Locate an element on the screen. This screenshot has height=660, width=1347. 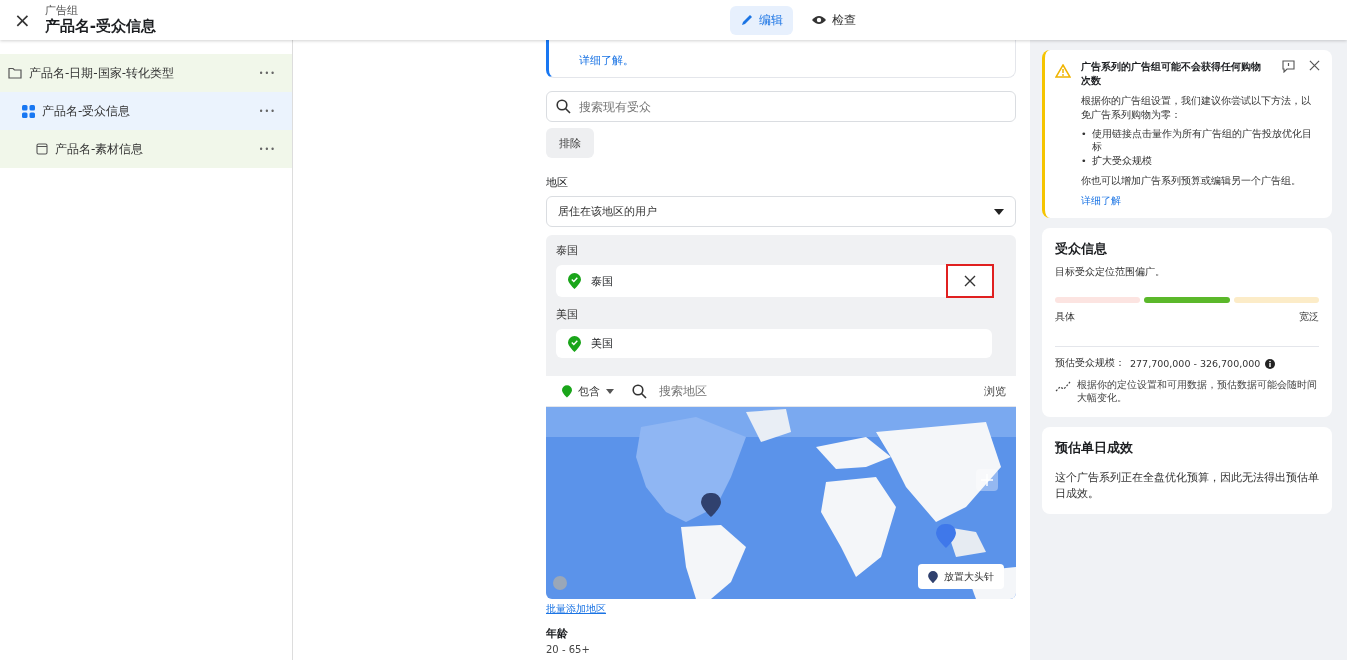
window-subtitle: 广告组 is located at coordinates (61, 11).